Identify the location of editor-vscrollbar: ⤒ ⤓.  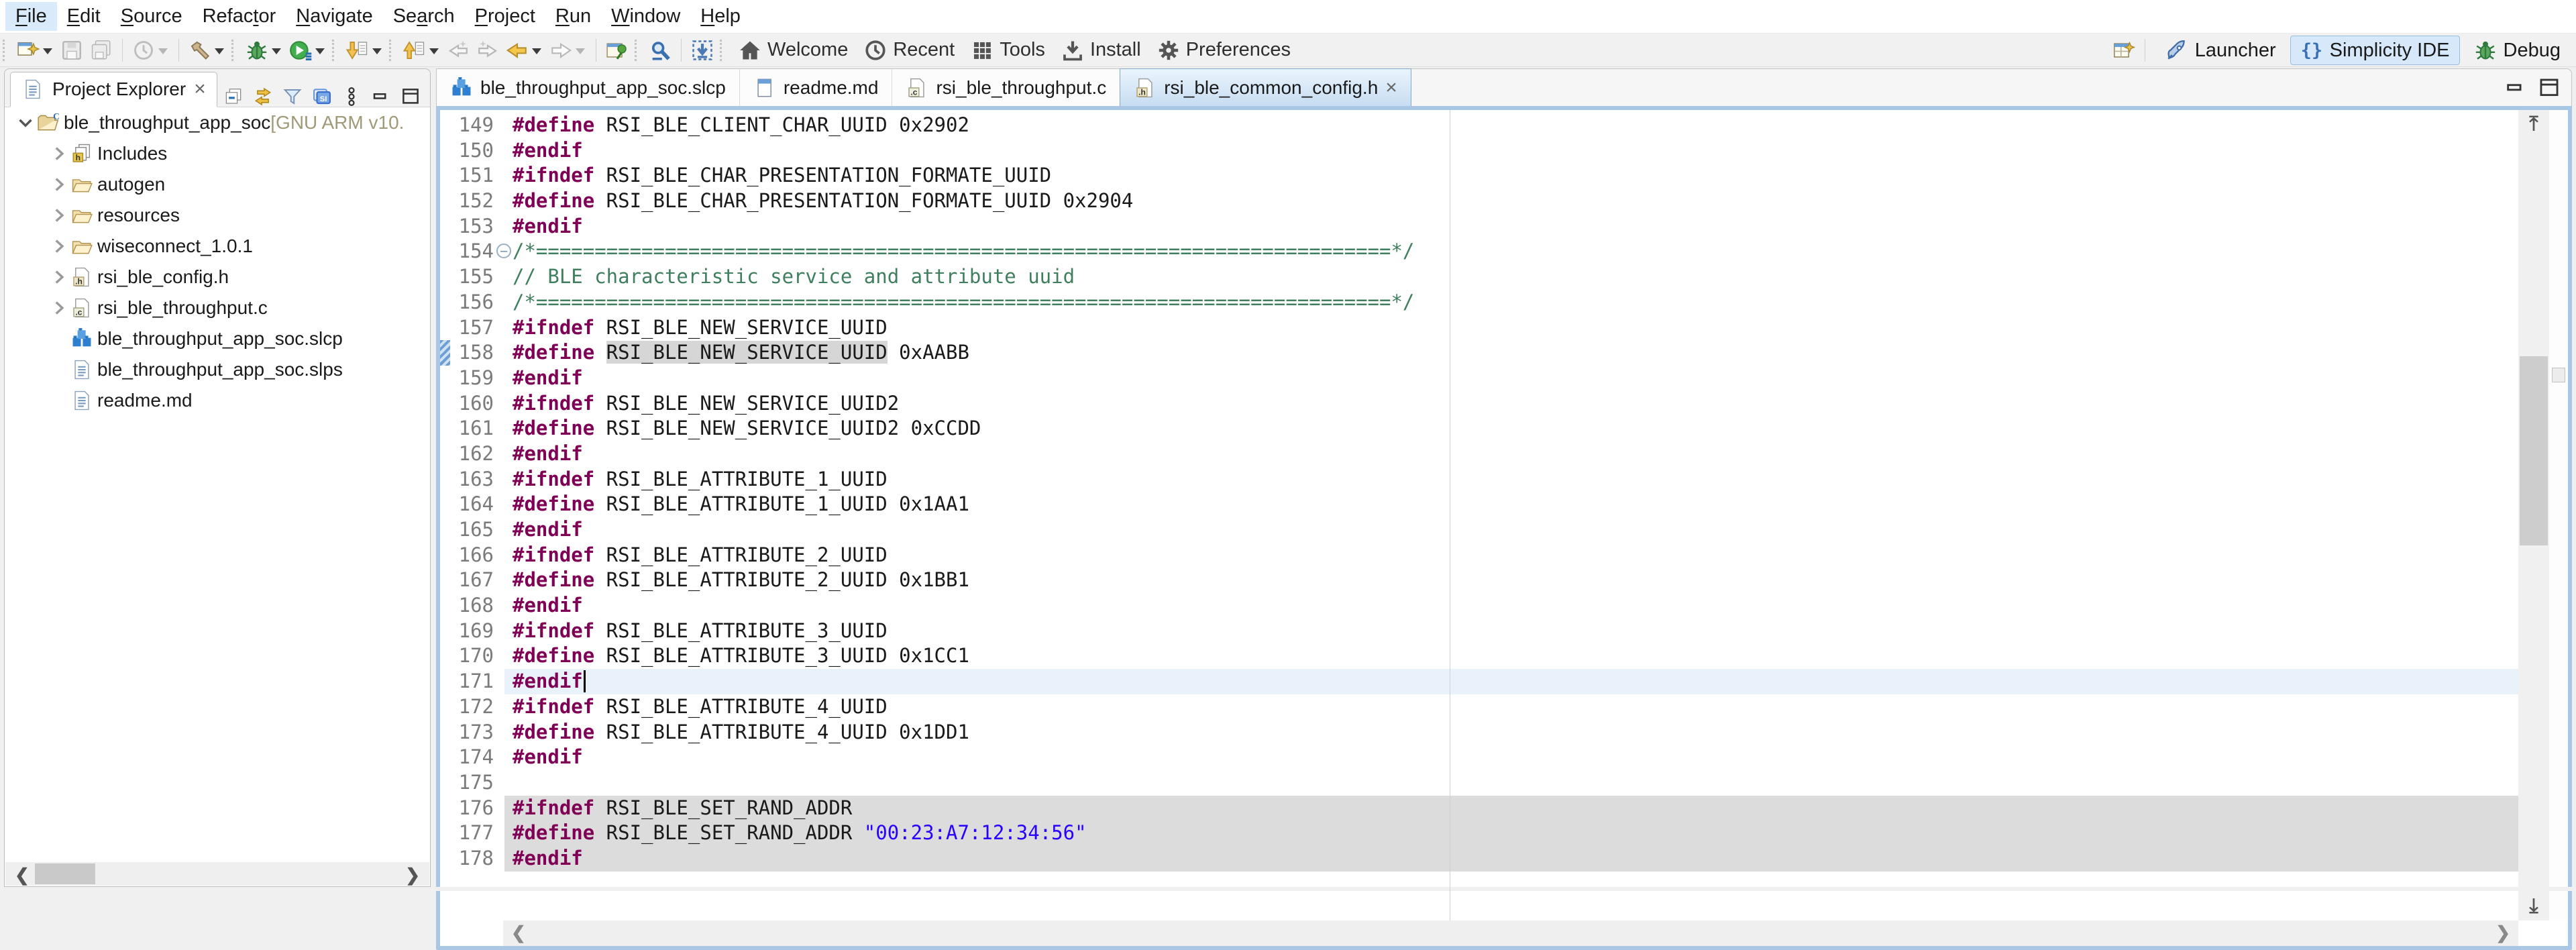
(2533, 515).